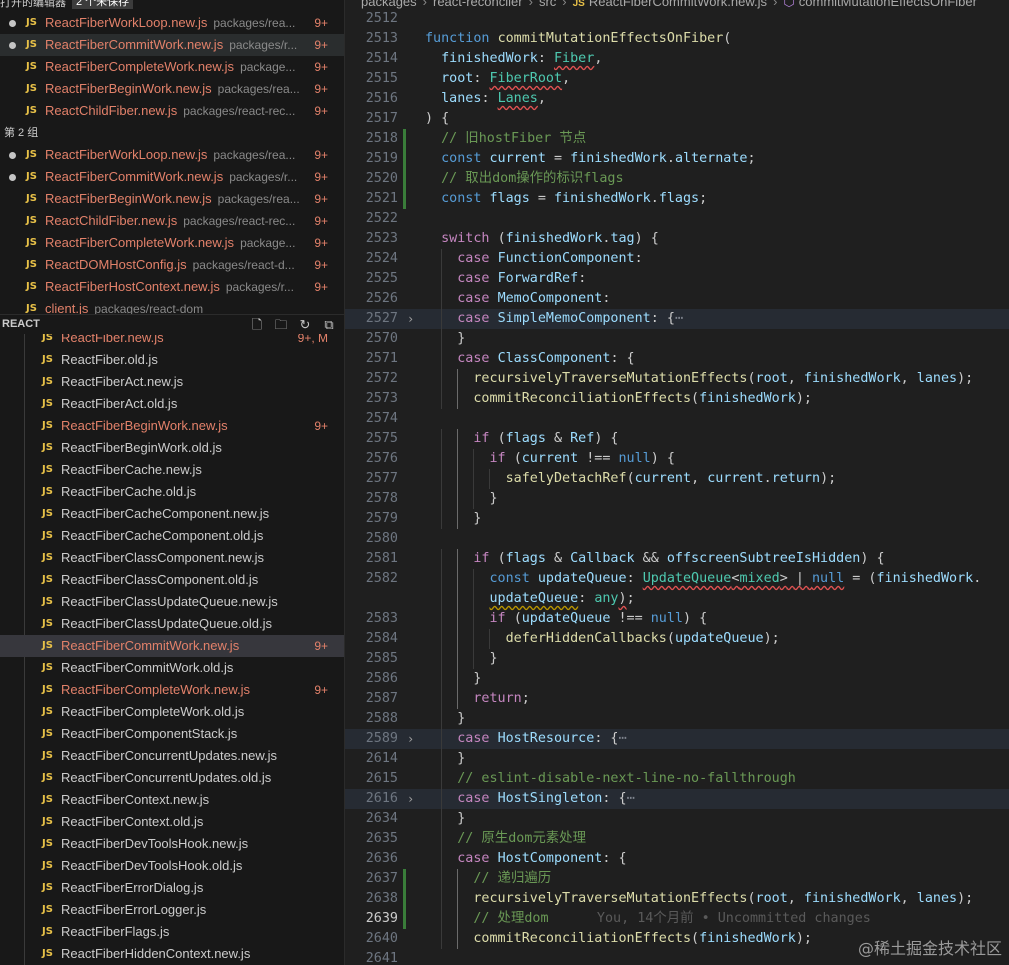 This screenshot has width=1009, height=965. I want to click on open-editor-item: JS client.js packages/react-dom, so click(172, 306).